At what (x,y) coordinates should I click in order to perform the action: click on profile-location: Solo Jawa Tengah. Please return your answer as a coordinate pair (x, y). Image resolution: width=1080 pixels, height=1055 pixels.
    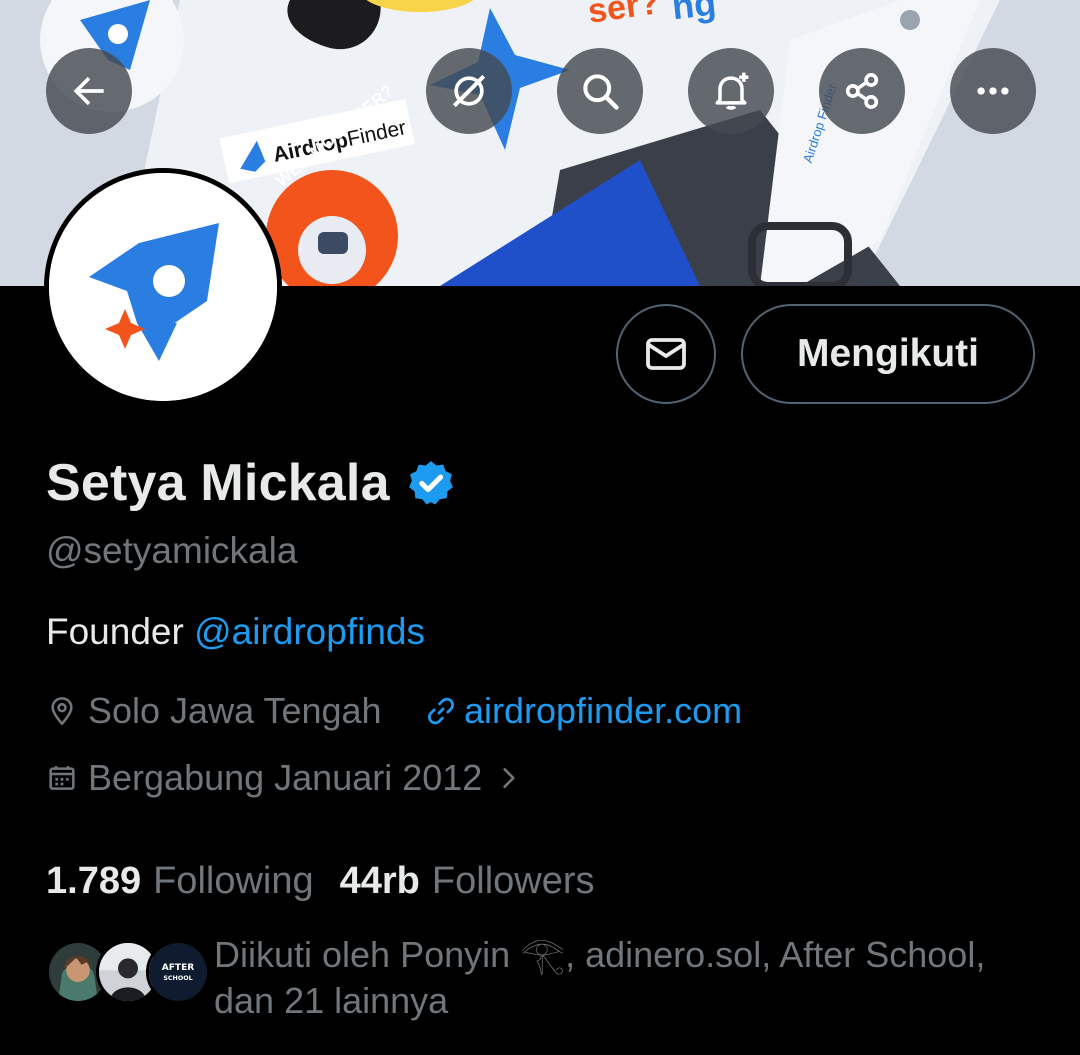
    Looking at the image, I should click on (214, 711).